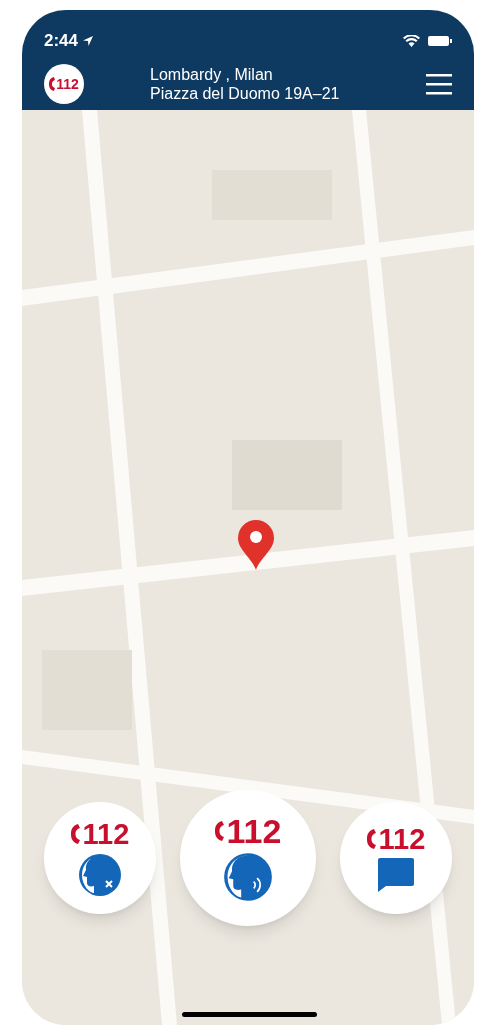  What do you see at coordinates (212, 74) in the screenshot?
I see `location-region: Lombardy , Milan` at bounding box center [212, 74].